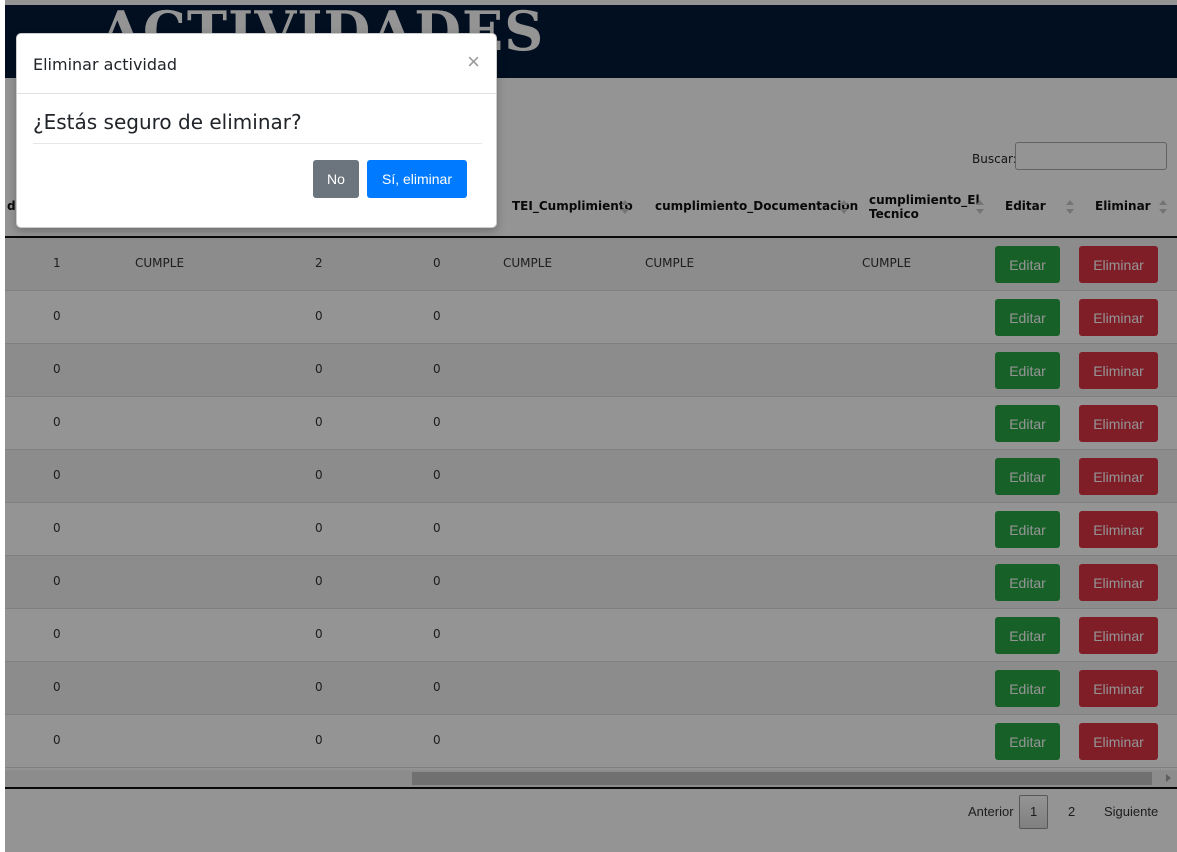 The image size is (1177, 852). I want to click on left-edge, so click(2, 426).